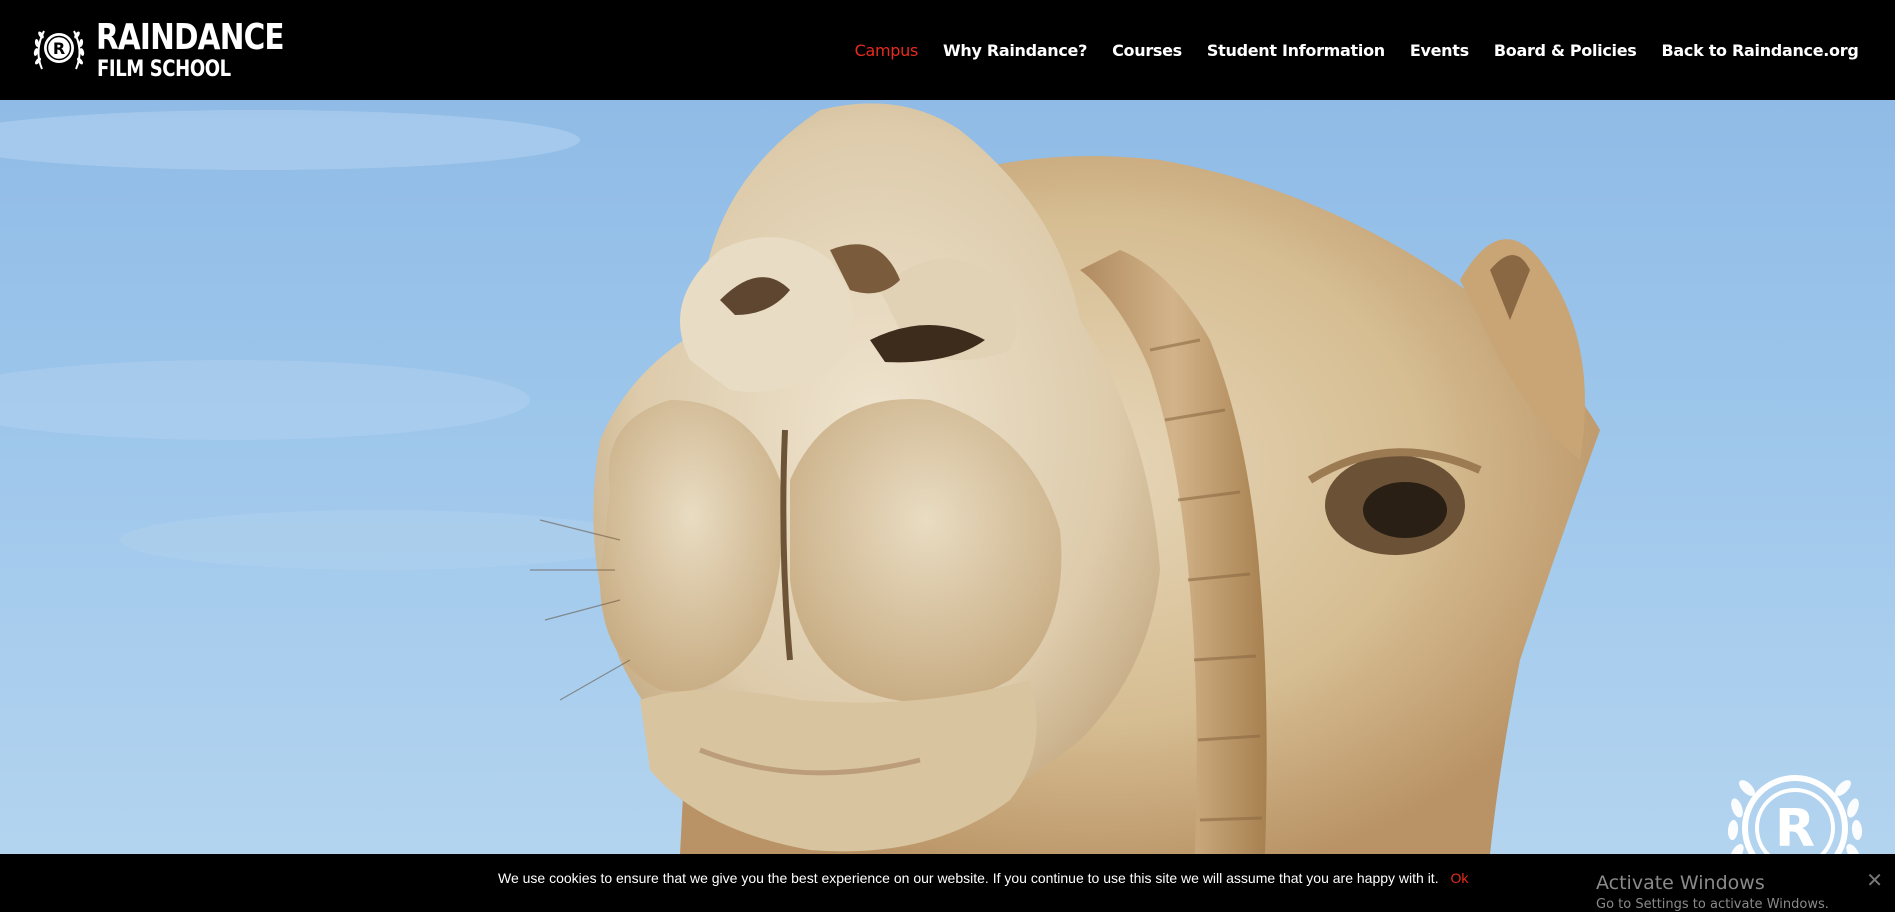  Describe the element at coordinates (886, 50) in the screenshot. I see `nav-item-campus: Campus` at that location.